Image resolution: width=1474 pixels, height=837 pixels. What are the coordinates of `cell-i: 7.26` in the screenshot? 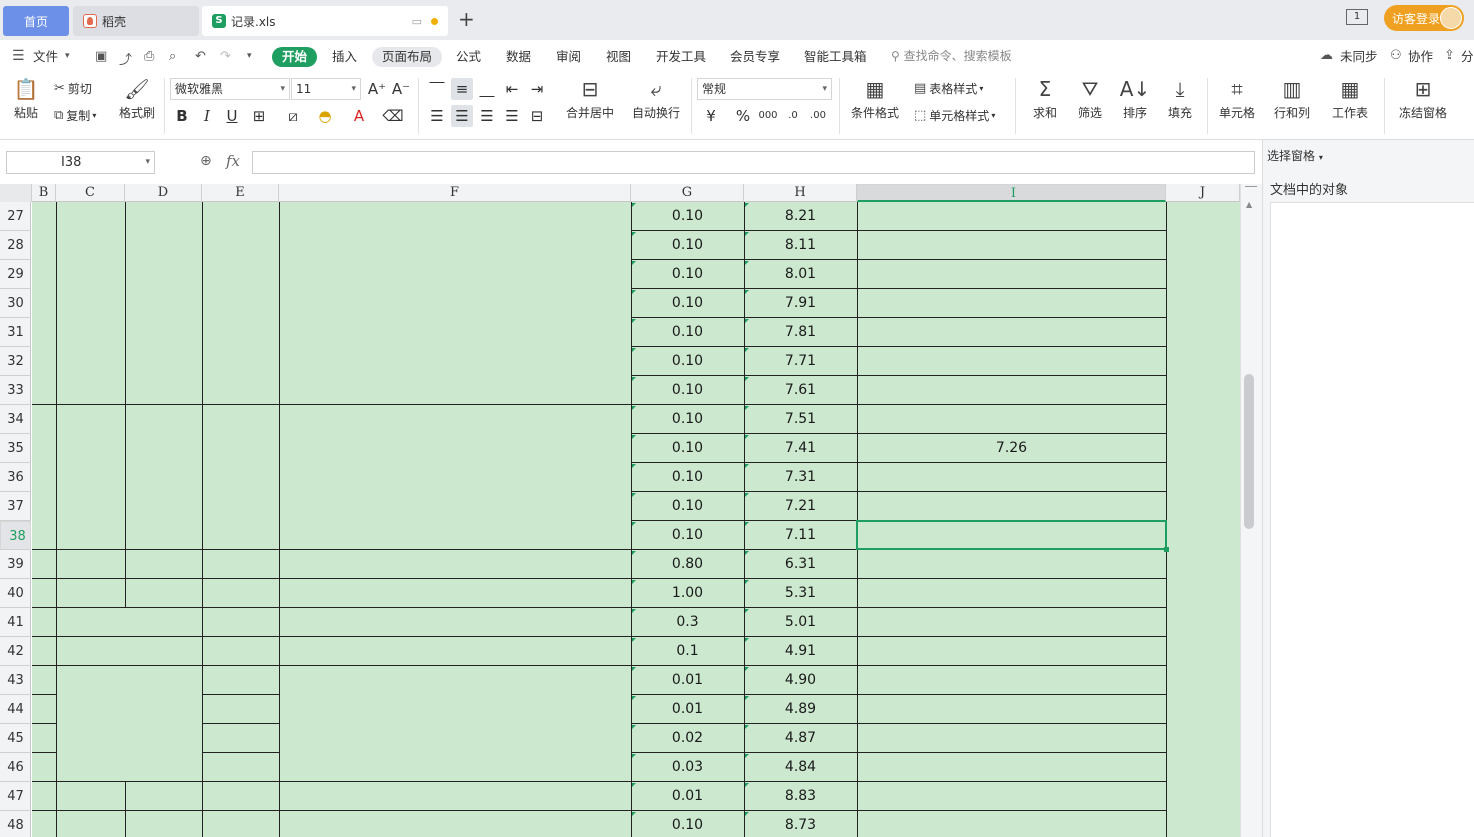 It's located at (1011, 448).